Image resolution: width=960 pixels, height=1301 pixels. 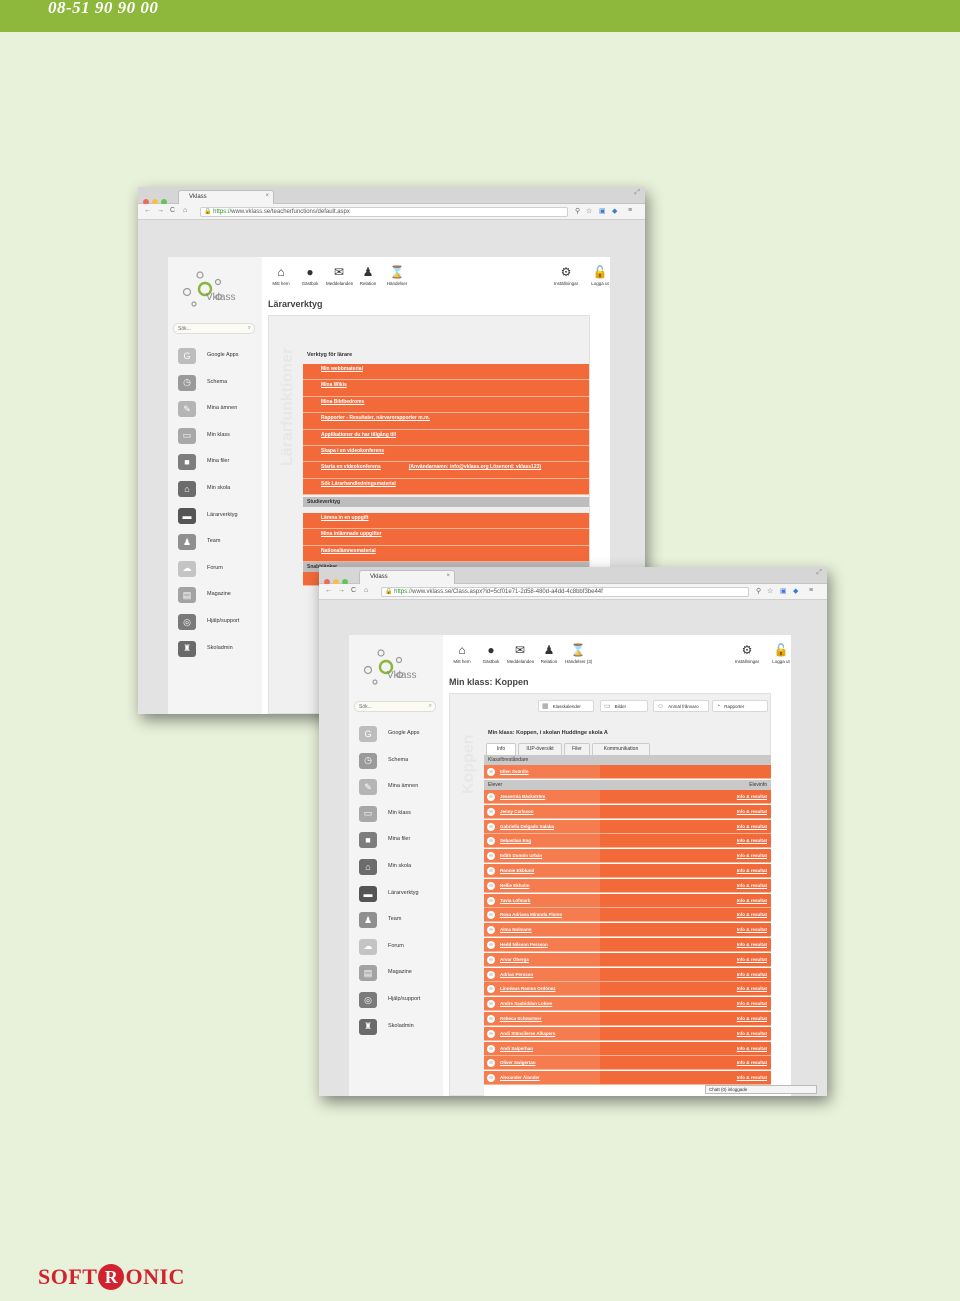 I want to click on student-name: Alma Nolmann, so click(x=516, y=929).